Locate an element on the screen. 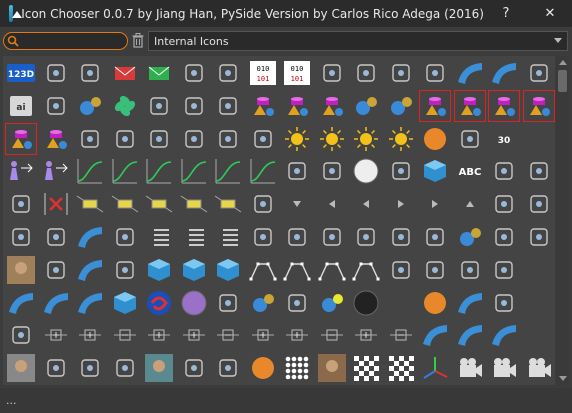 The width and height of the screenshot is (572, 413). magenta-cone-2-icon is located at coordinates (56, 139).